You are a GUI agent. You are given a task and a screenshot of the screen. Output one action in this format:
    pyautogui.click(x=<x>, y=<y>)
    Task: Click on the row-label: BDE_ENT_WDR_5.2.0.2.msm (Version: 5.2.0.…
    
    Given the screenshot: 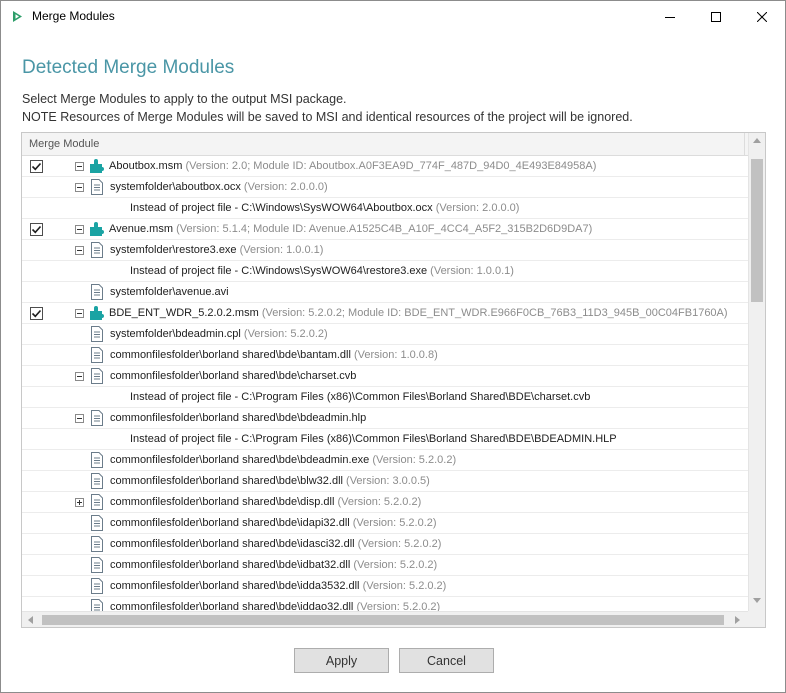 What is the action you would take?
    pyautogui.click(x=418, y=313)
    